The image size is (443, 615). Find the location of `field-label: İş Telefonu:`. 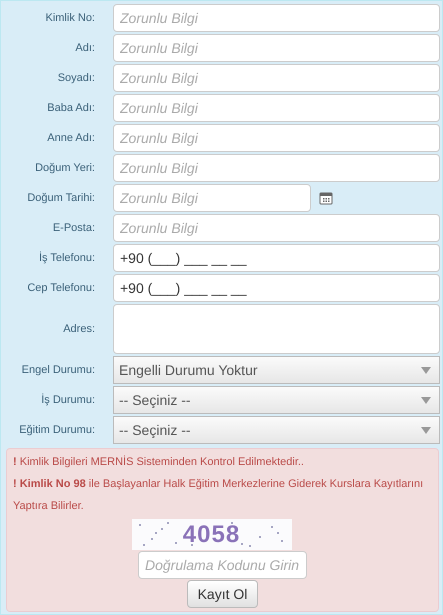

field-label: İş Telefonu: is located at coordinates (66, 258).